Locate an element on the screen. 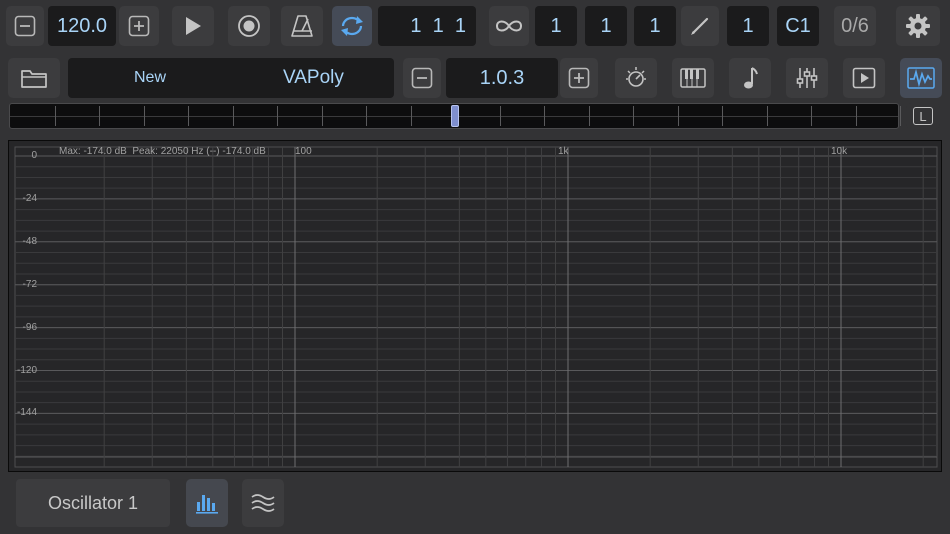  loop-ticks-field: 1 is located at coordinates (655, 26).